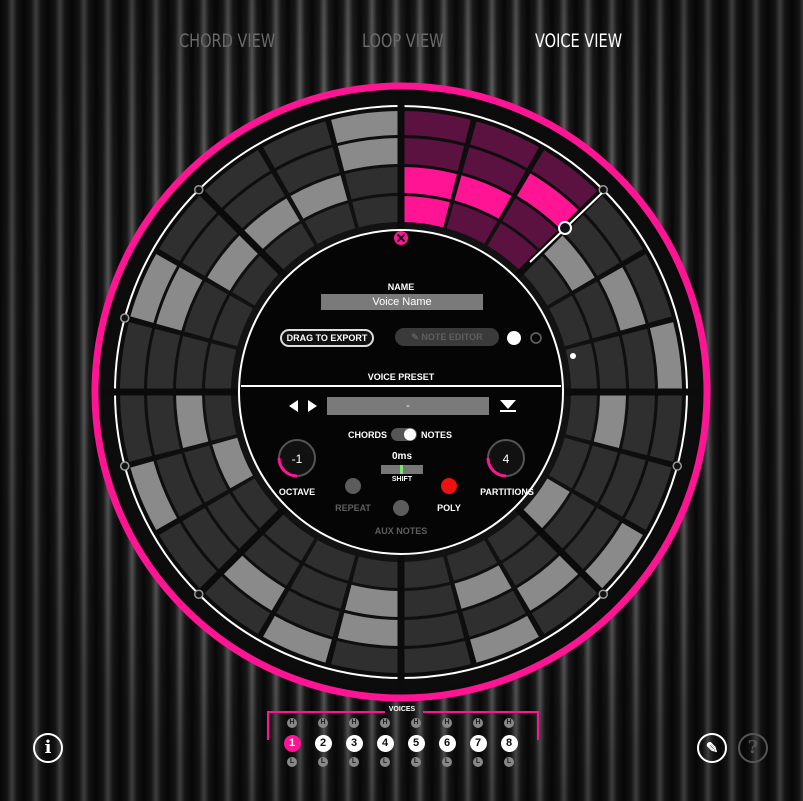  I want to click on voice-1-button: 1, so click(292, 743).